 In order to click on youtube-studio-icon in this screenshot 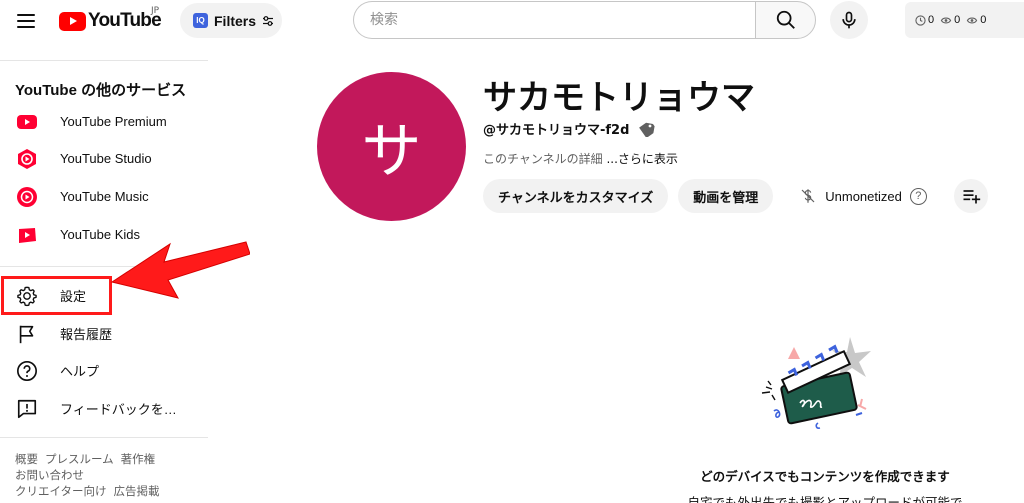, I will do `click(27, 159)`.